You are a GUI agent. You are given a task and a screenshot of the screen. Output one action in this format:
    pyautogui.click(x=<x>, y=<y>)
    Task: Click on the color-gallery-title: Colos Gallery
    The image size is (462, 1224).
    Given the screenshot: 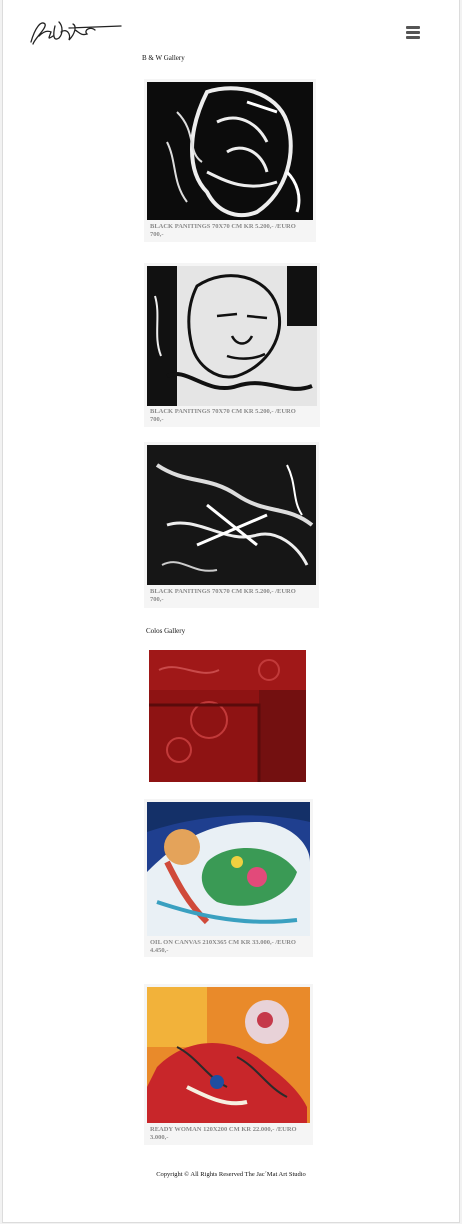 What is the action you would take?
    pyautogui.click(x=166, y=631)
    